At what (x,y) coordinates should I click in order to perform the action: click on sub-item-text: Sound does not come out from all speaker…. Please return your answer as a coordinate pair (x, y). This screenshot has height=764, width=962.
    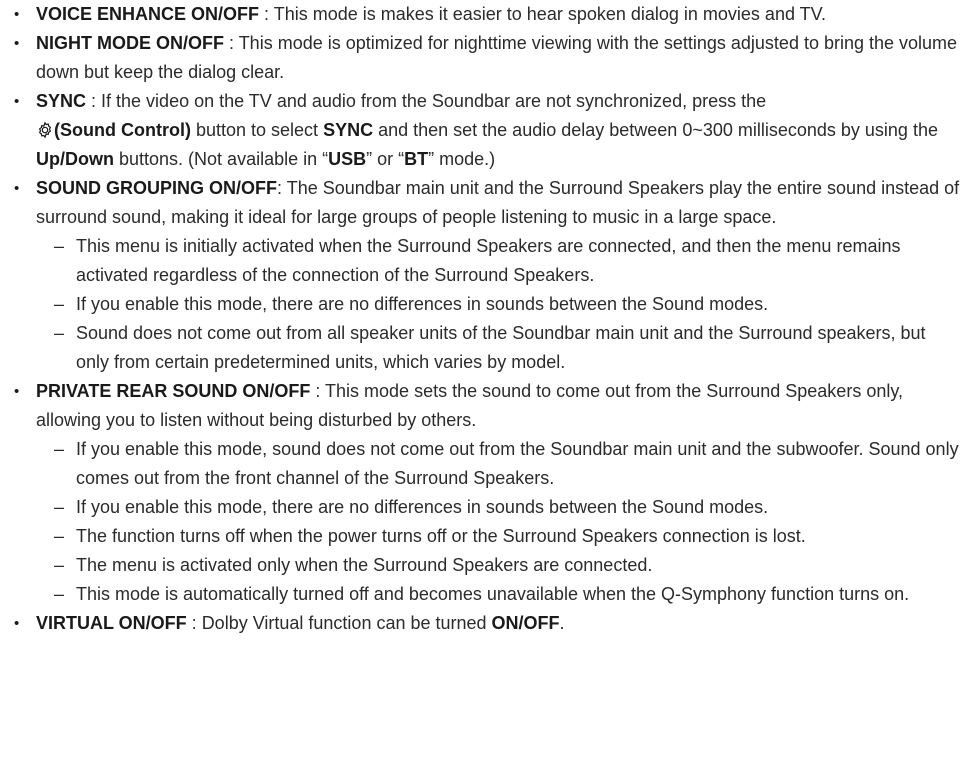
    Looking at the image, I should click on (501, 347).